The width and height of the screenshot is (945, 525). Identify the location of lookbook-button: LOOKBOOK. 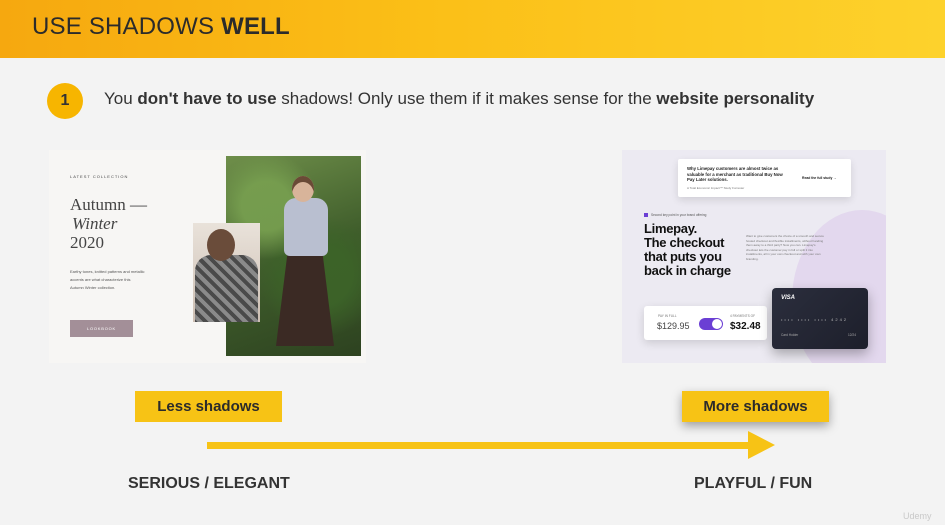
(101, 328).